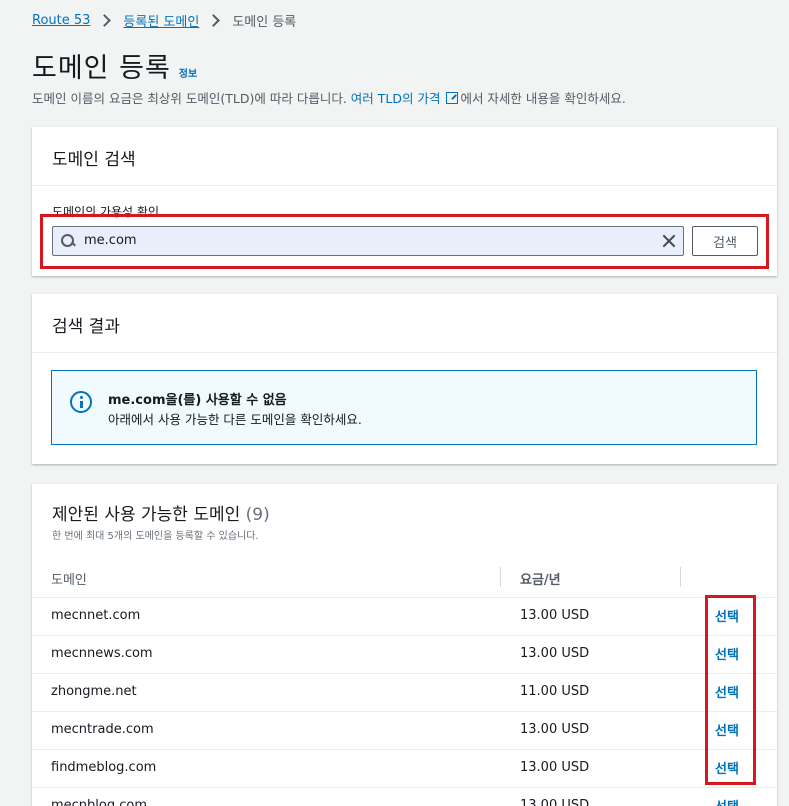 The width and height of the screenshot is (789, 806). What do you see at coordinates (396, 98) in the screenshot?
I see `tld-pricing-link: 여러 TLD의 가격` at bounding box center [396, 98].